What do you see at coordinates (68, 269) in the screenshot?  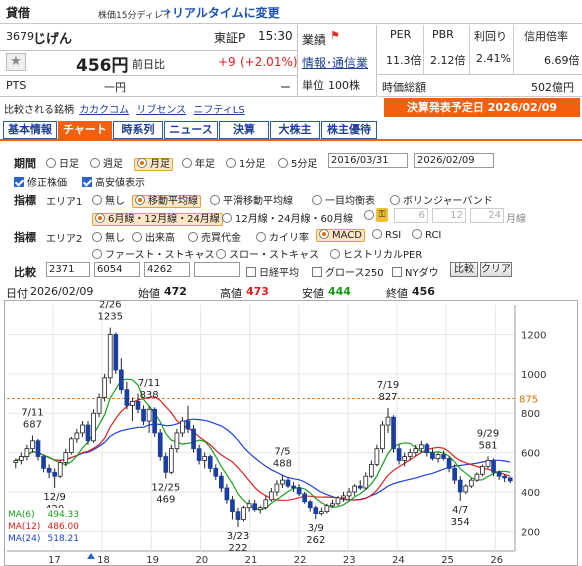 I see `compare-code-1: 2371` at bounding box center [68, 269].